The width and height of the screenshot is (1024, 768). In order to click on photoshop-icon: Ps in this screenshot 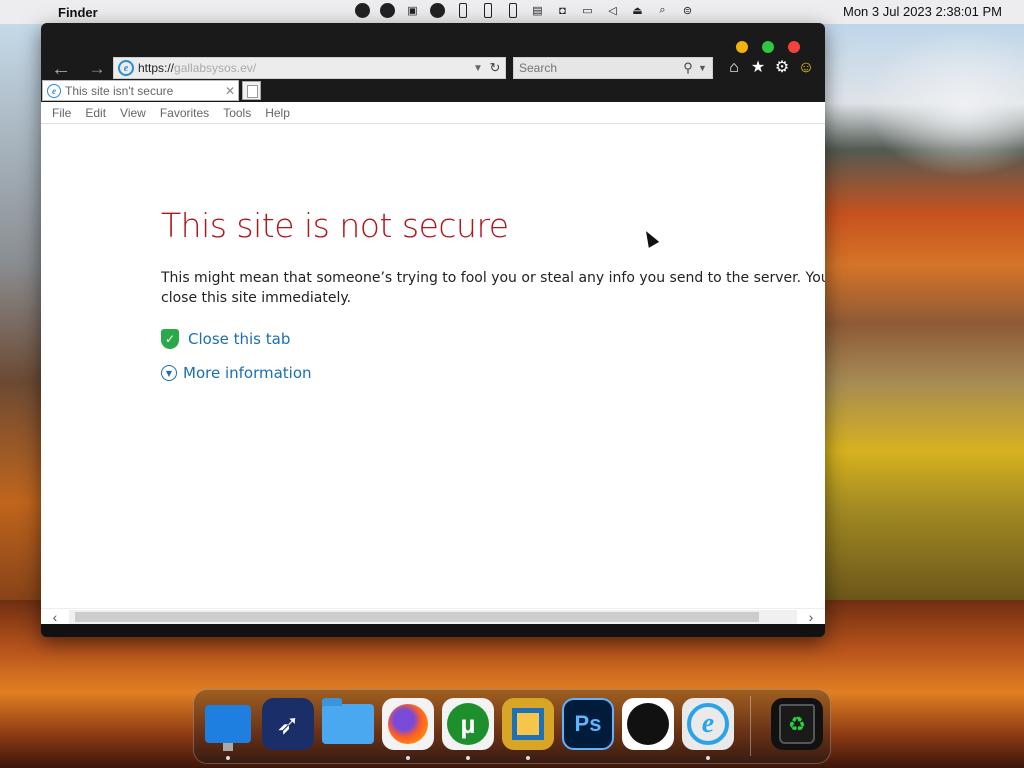, I will do `click(588, 723)`.